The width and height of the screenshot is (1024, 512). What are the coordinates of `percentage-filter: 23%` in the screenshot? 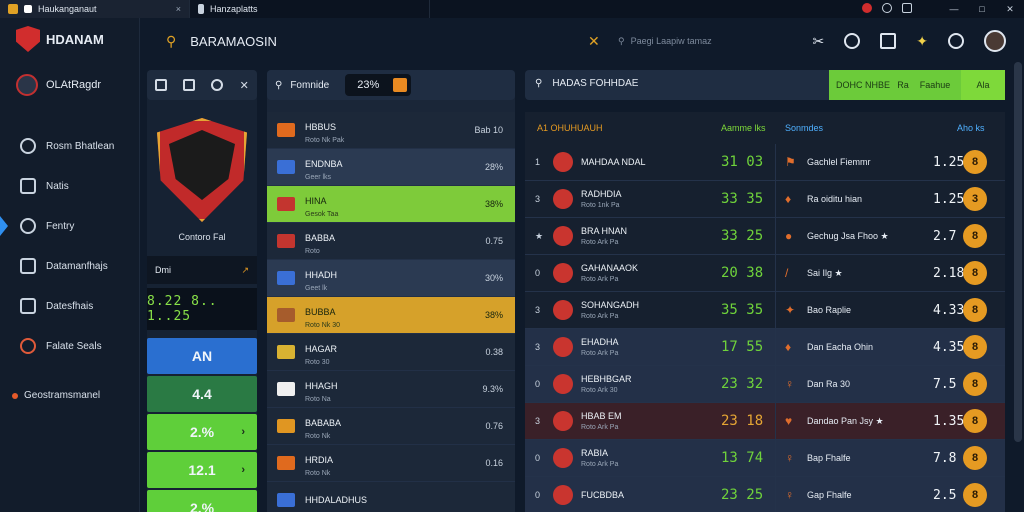 It's located at (378, 85).